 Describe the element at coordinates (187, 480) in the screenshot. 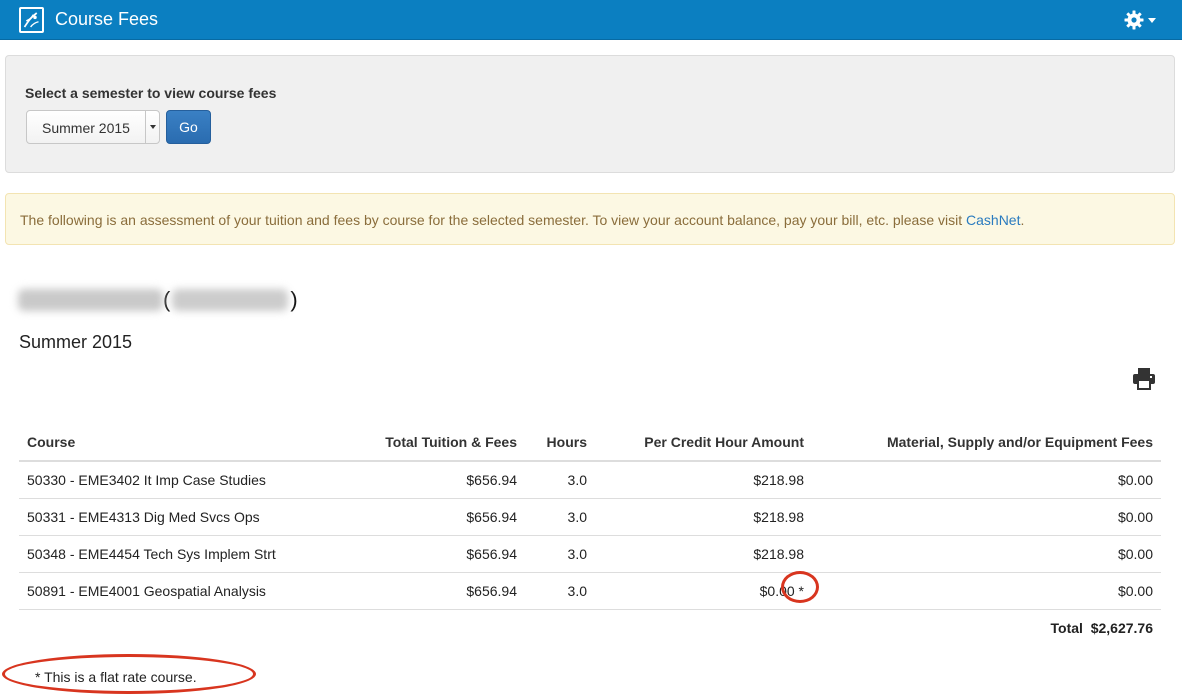

I see `course-cell: 50330 - EME3402 It Imp Case Studies` at that location.